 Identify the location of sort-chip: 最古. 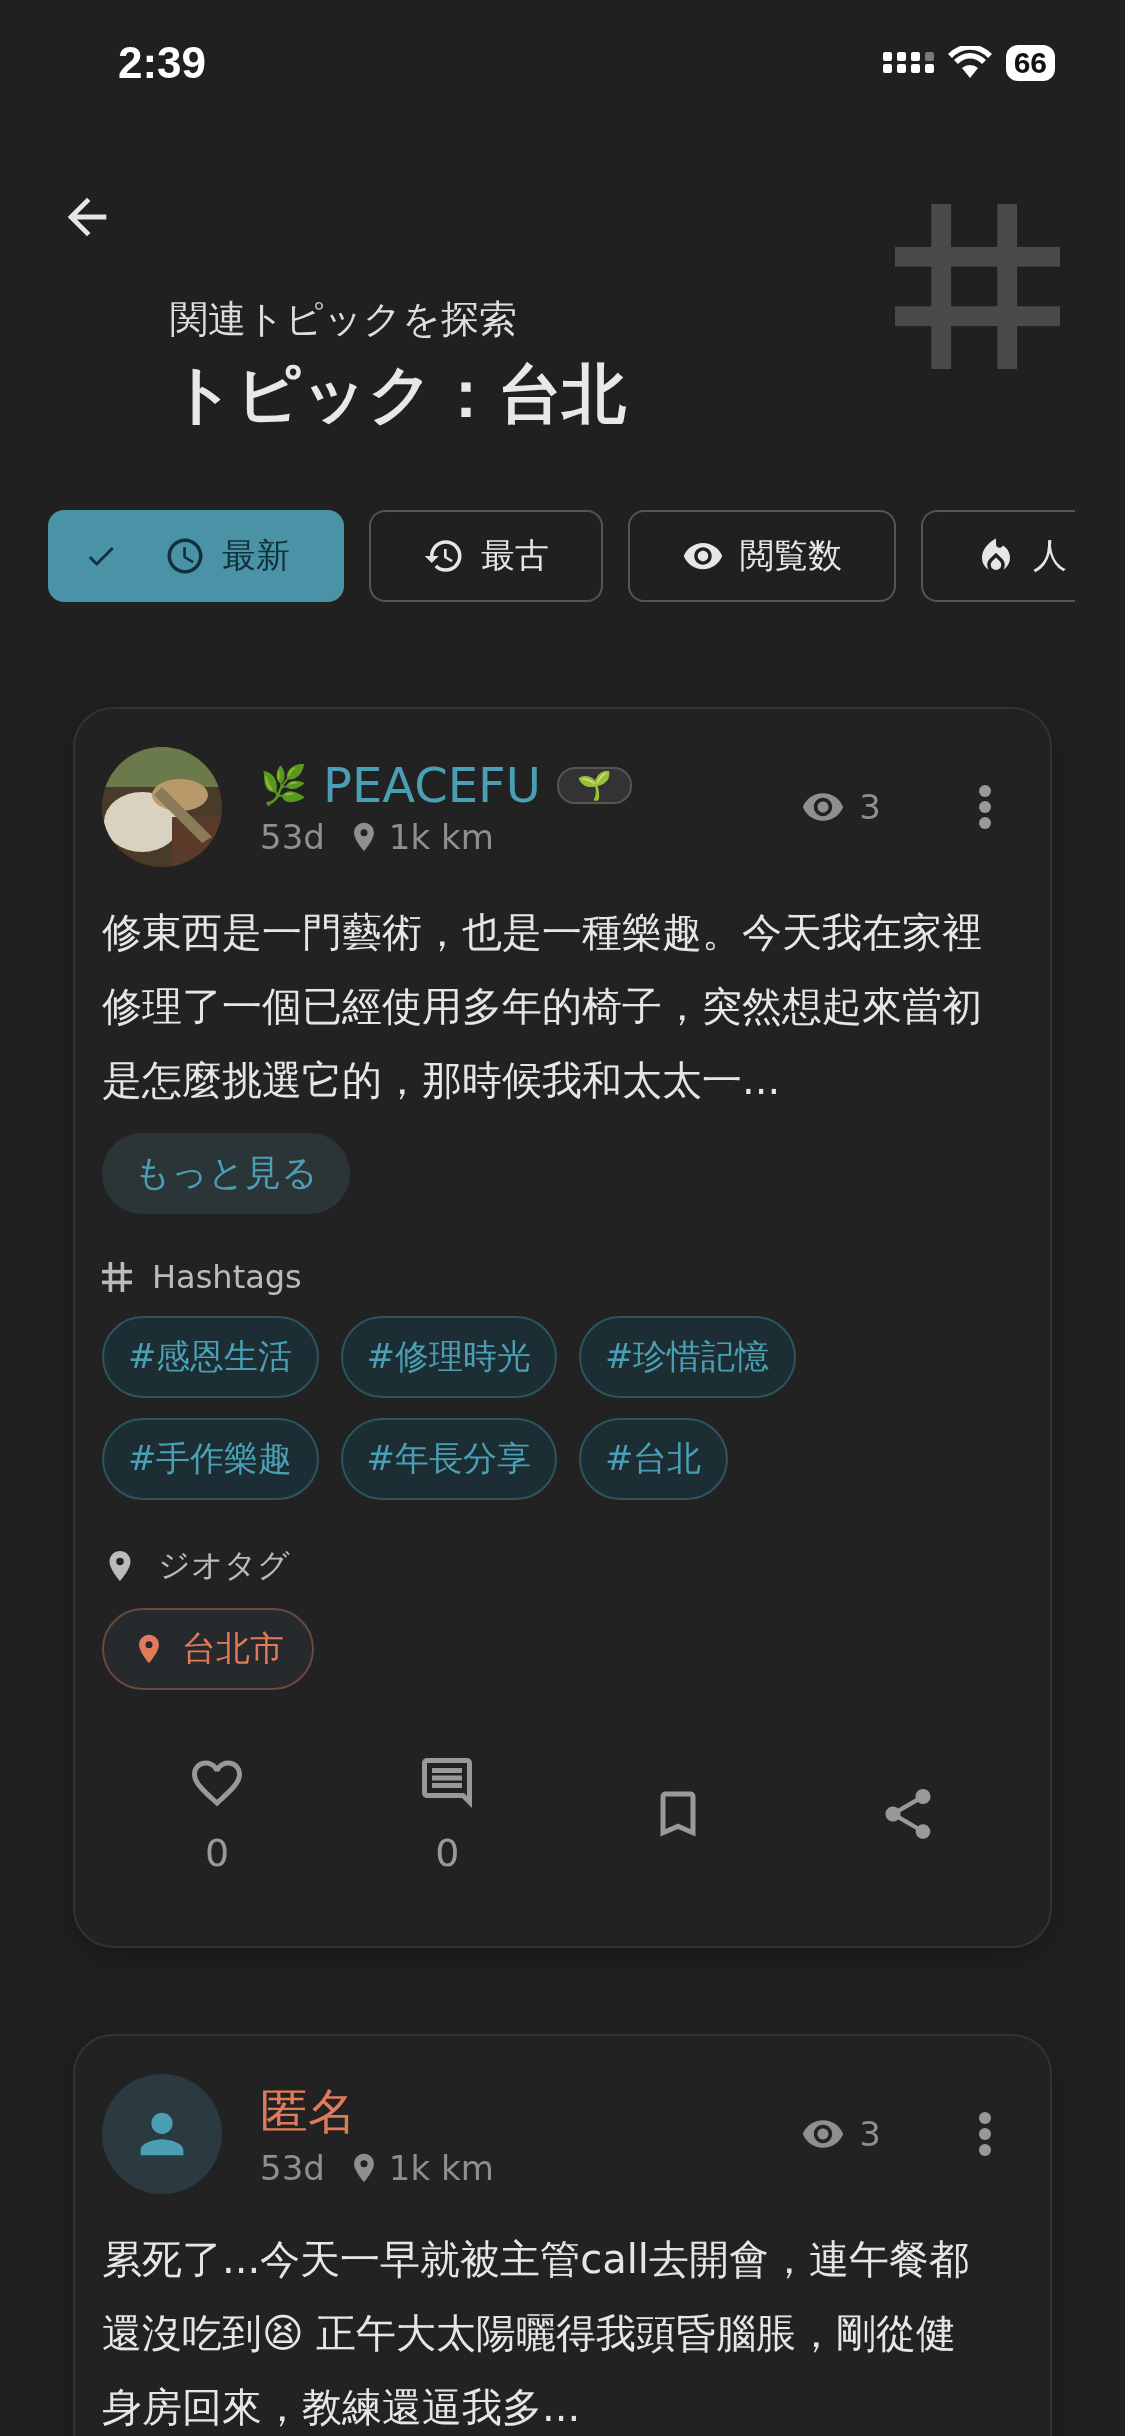
(486, 556).